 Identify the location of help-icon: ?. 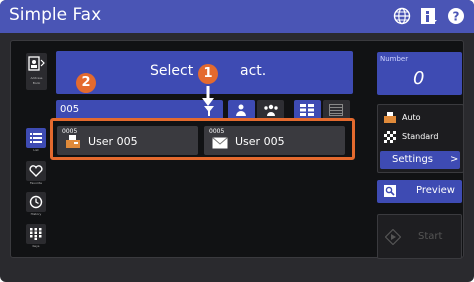
(456, 16).